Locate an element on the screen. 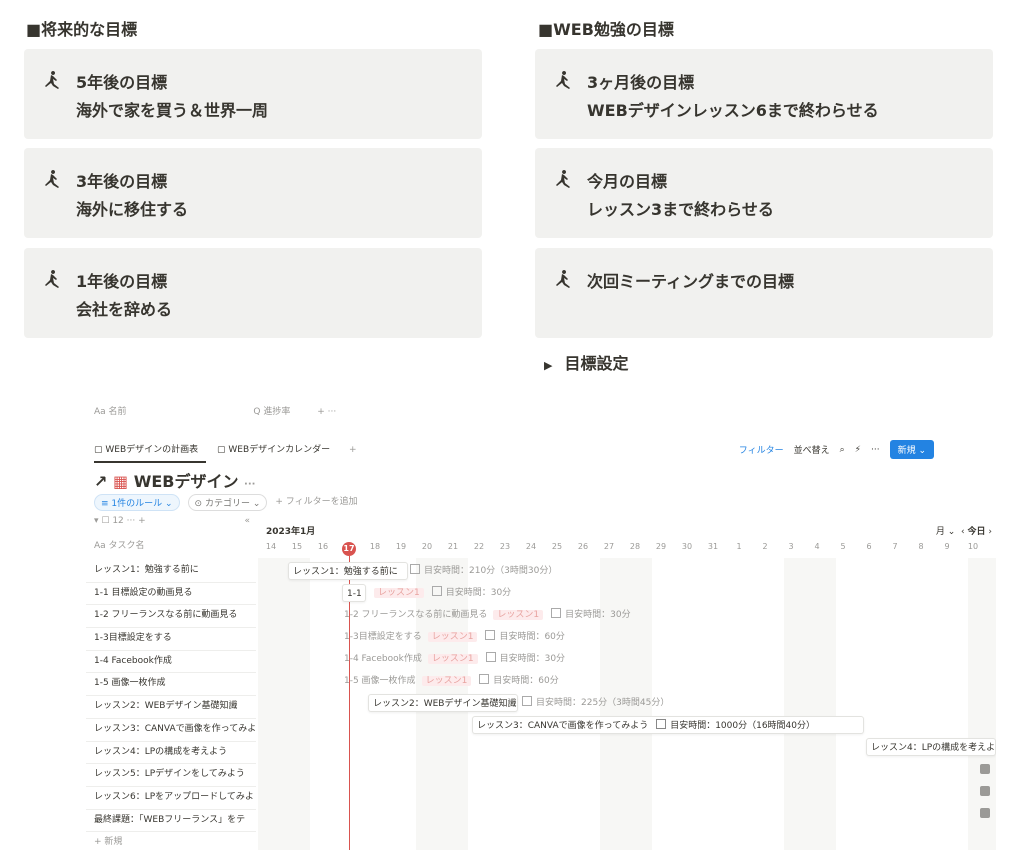  card-title: 5年後の目標 is located at coordinates (122, 82).